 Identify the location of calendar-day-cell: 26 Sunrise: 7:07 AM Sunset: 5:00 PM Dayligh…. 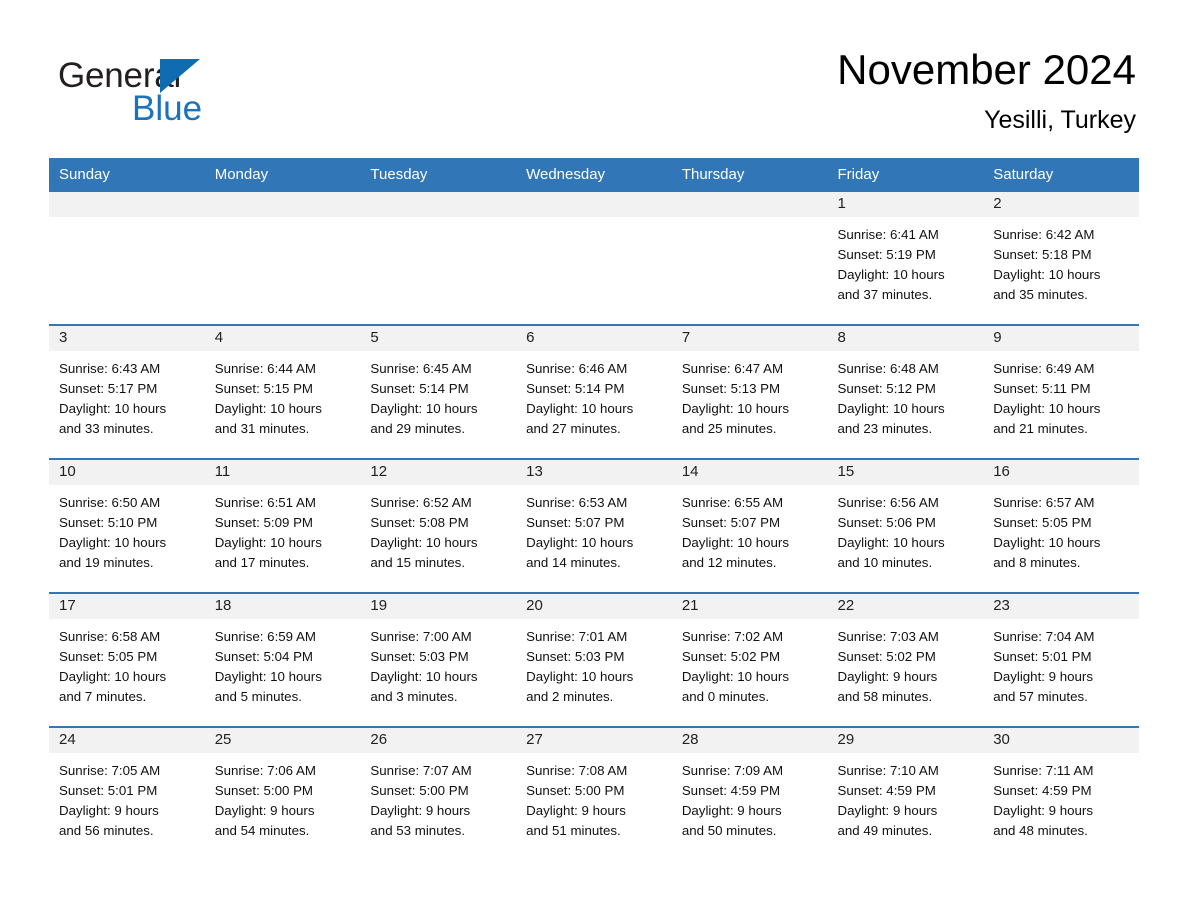
(438, 793).